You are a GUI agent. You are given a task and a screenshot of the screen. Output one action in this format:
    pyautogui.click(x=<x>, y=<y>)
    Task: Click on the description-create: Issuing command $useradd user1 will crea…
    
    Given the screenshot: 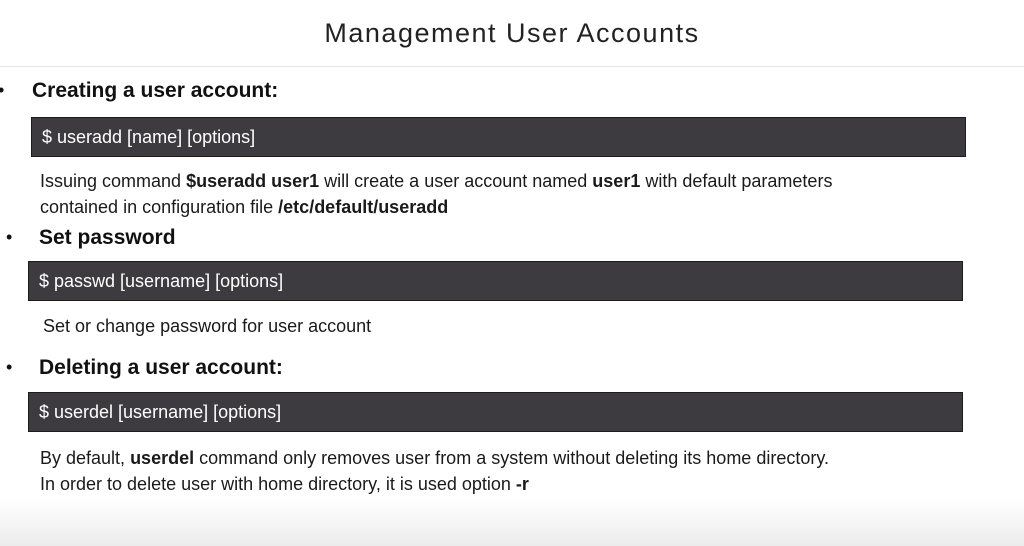 What is the action you would take?
    pyautogui.click(x=436, y=194)
    